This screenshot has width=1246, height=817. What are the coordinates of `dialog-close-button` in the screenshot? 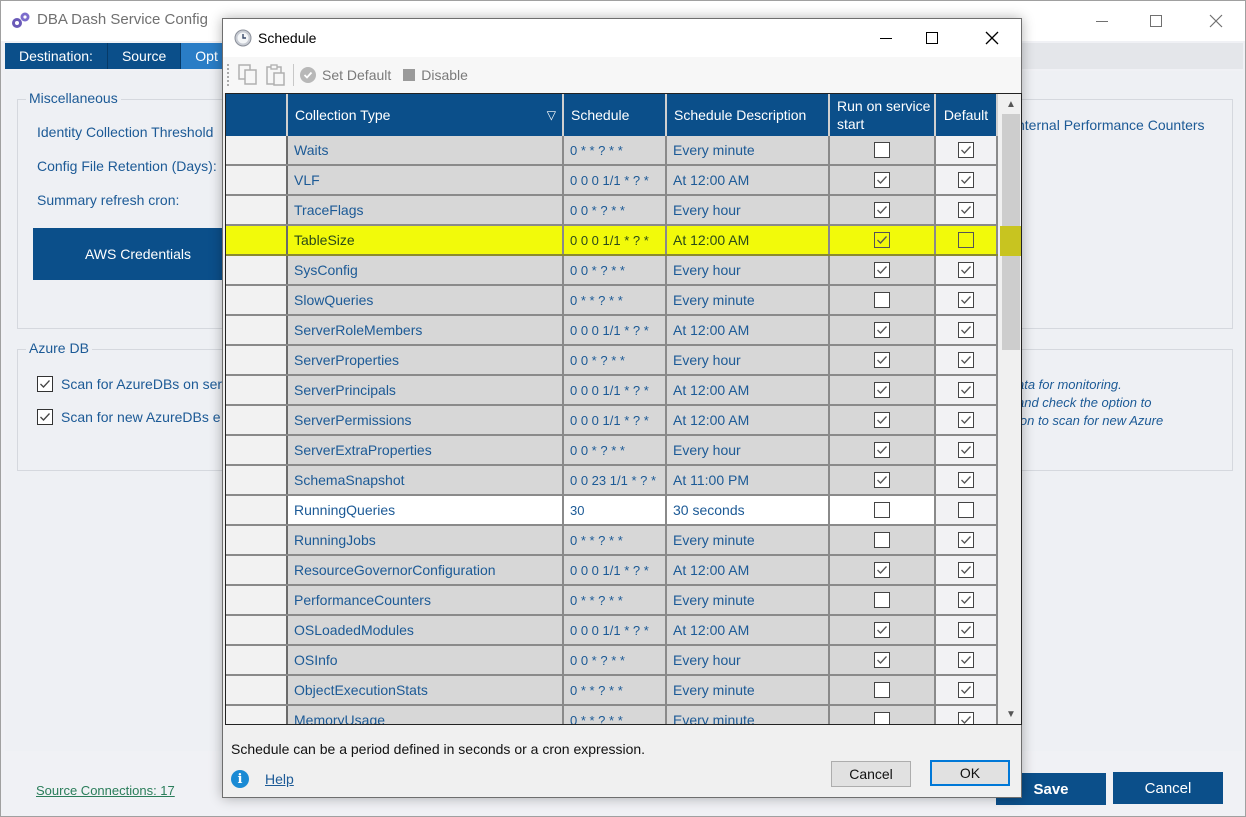 It's located at (992, 38).